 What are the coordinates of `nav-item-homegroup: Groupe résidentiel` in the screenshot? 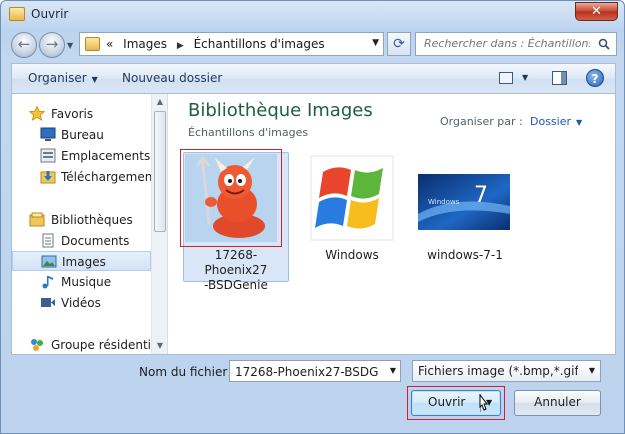 It's located at (81, 344).